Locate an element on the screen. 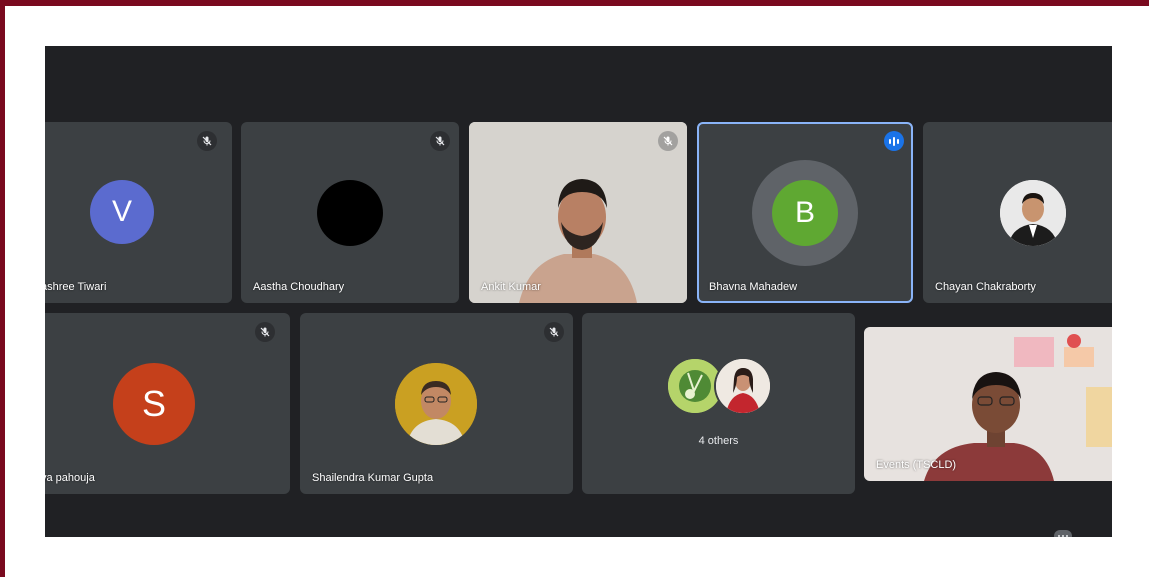 The image size is (1149, 577). participant-tile: V ashree Tiwari is located at coordinates (138, 212).